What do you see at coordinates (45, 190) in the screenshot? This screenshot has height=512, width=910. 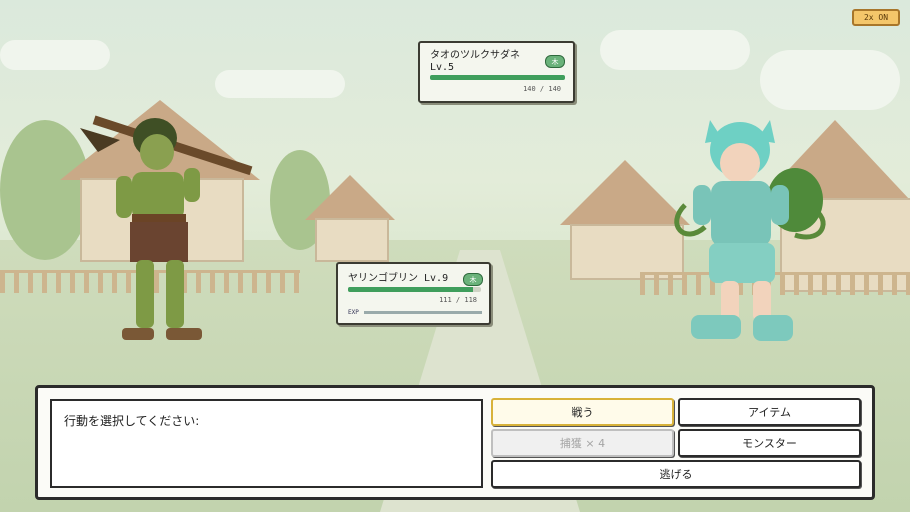 I see `tree` at bounding box center [45, 190].